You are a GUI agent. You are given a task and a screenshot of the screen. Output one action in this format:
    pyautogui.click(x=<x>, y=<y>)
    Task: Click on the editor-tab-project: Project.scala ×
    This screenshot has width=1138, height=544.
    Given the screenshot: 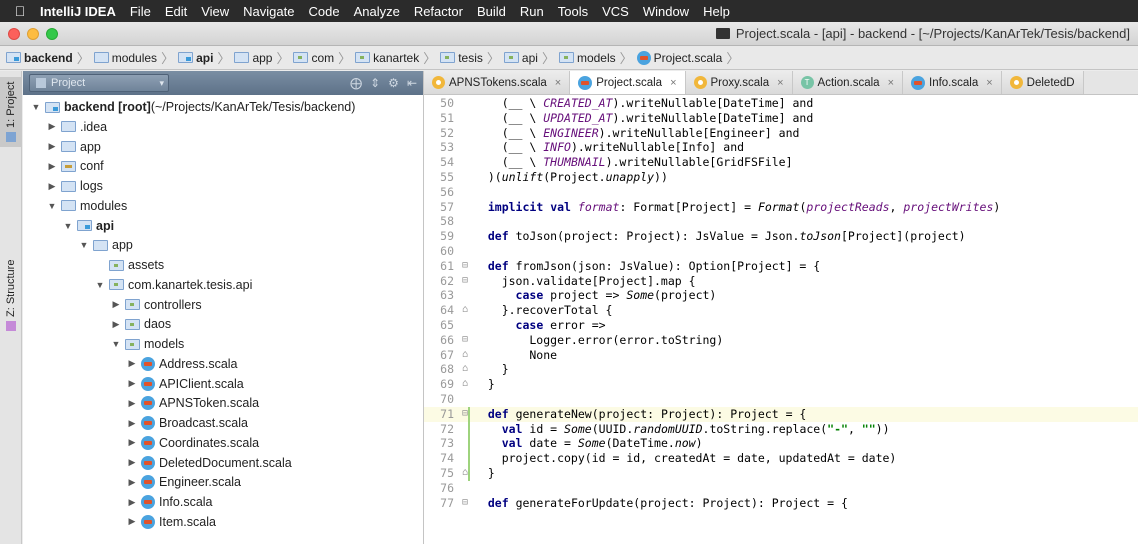 What is the action you would take?
    pyautogui.click(x=628, y=82)
    